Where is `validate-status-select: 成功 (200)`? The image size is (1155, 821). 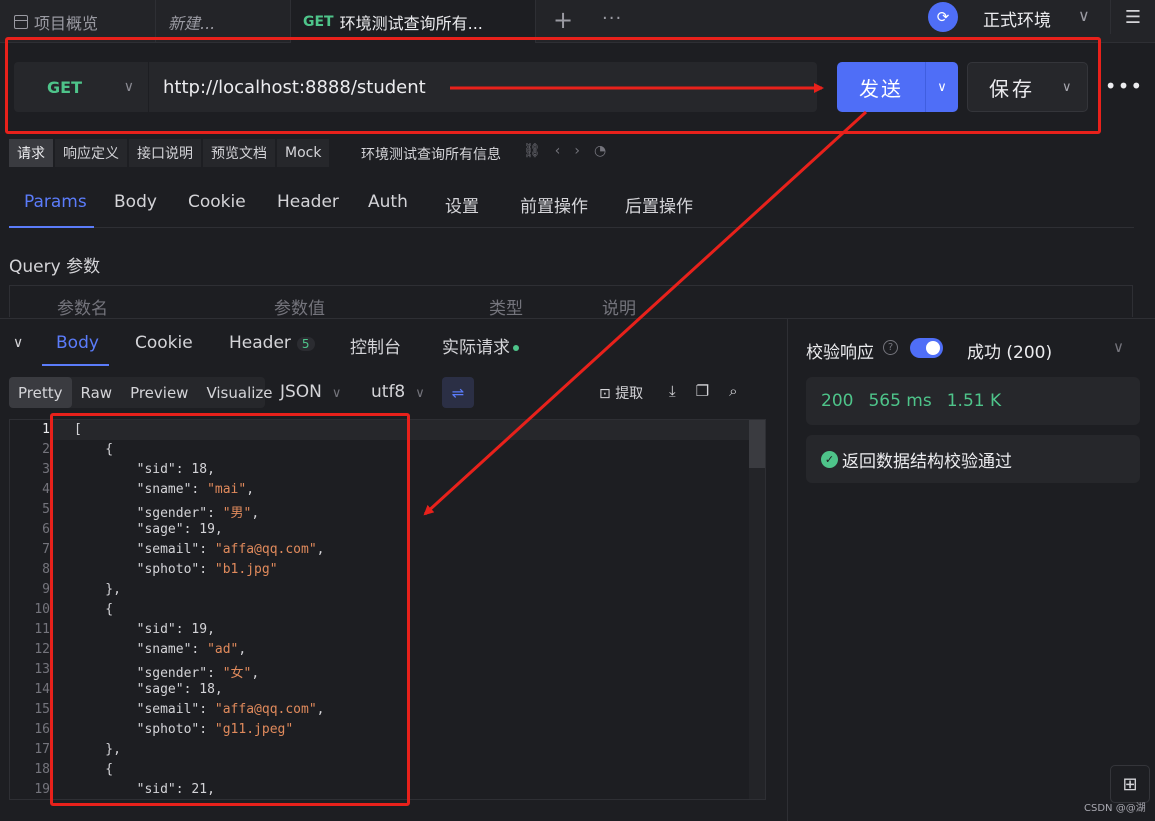 validate-status-select: 成功 (200) is located at coordinates (1009, 350).